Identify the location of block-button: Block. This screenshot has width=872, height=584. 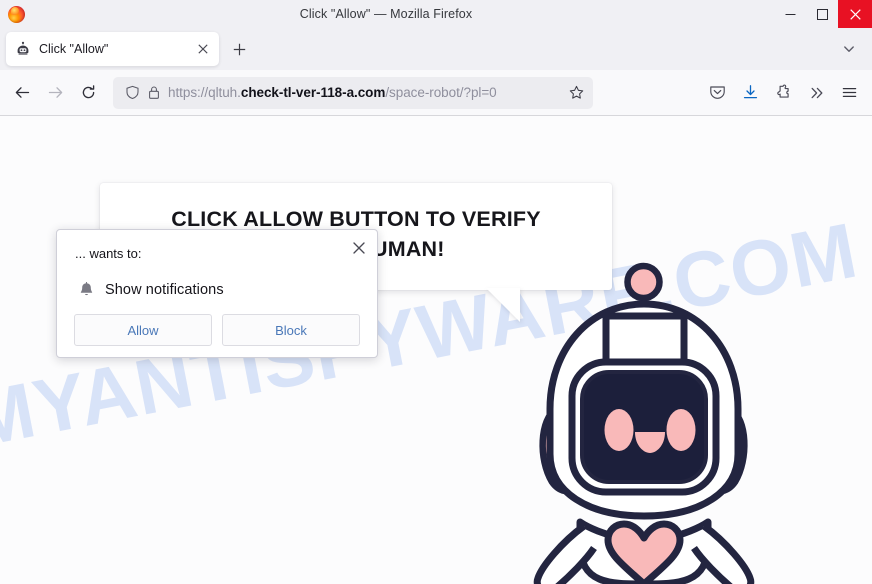
(291, 330).